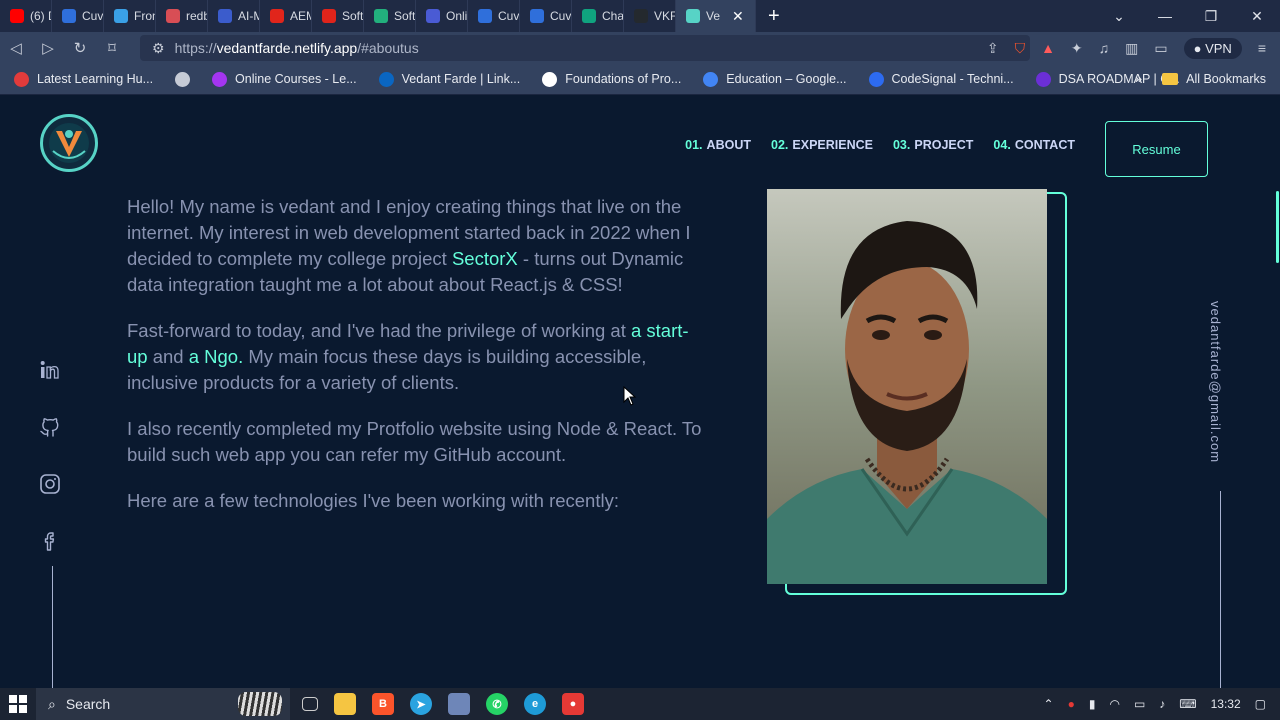 The height and width of the screenshot is (720, 1280). I want to click on tab-label: (6) Del, so click(40, 16).